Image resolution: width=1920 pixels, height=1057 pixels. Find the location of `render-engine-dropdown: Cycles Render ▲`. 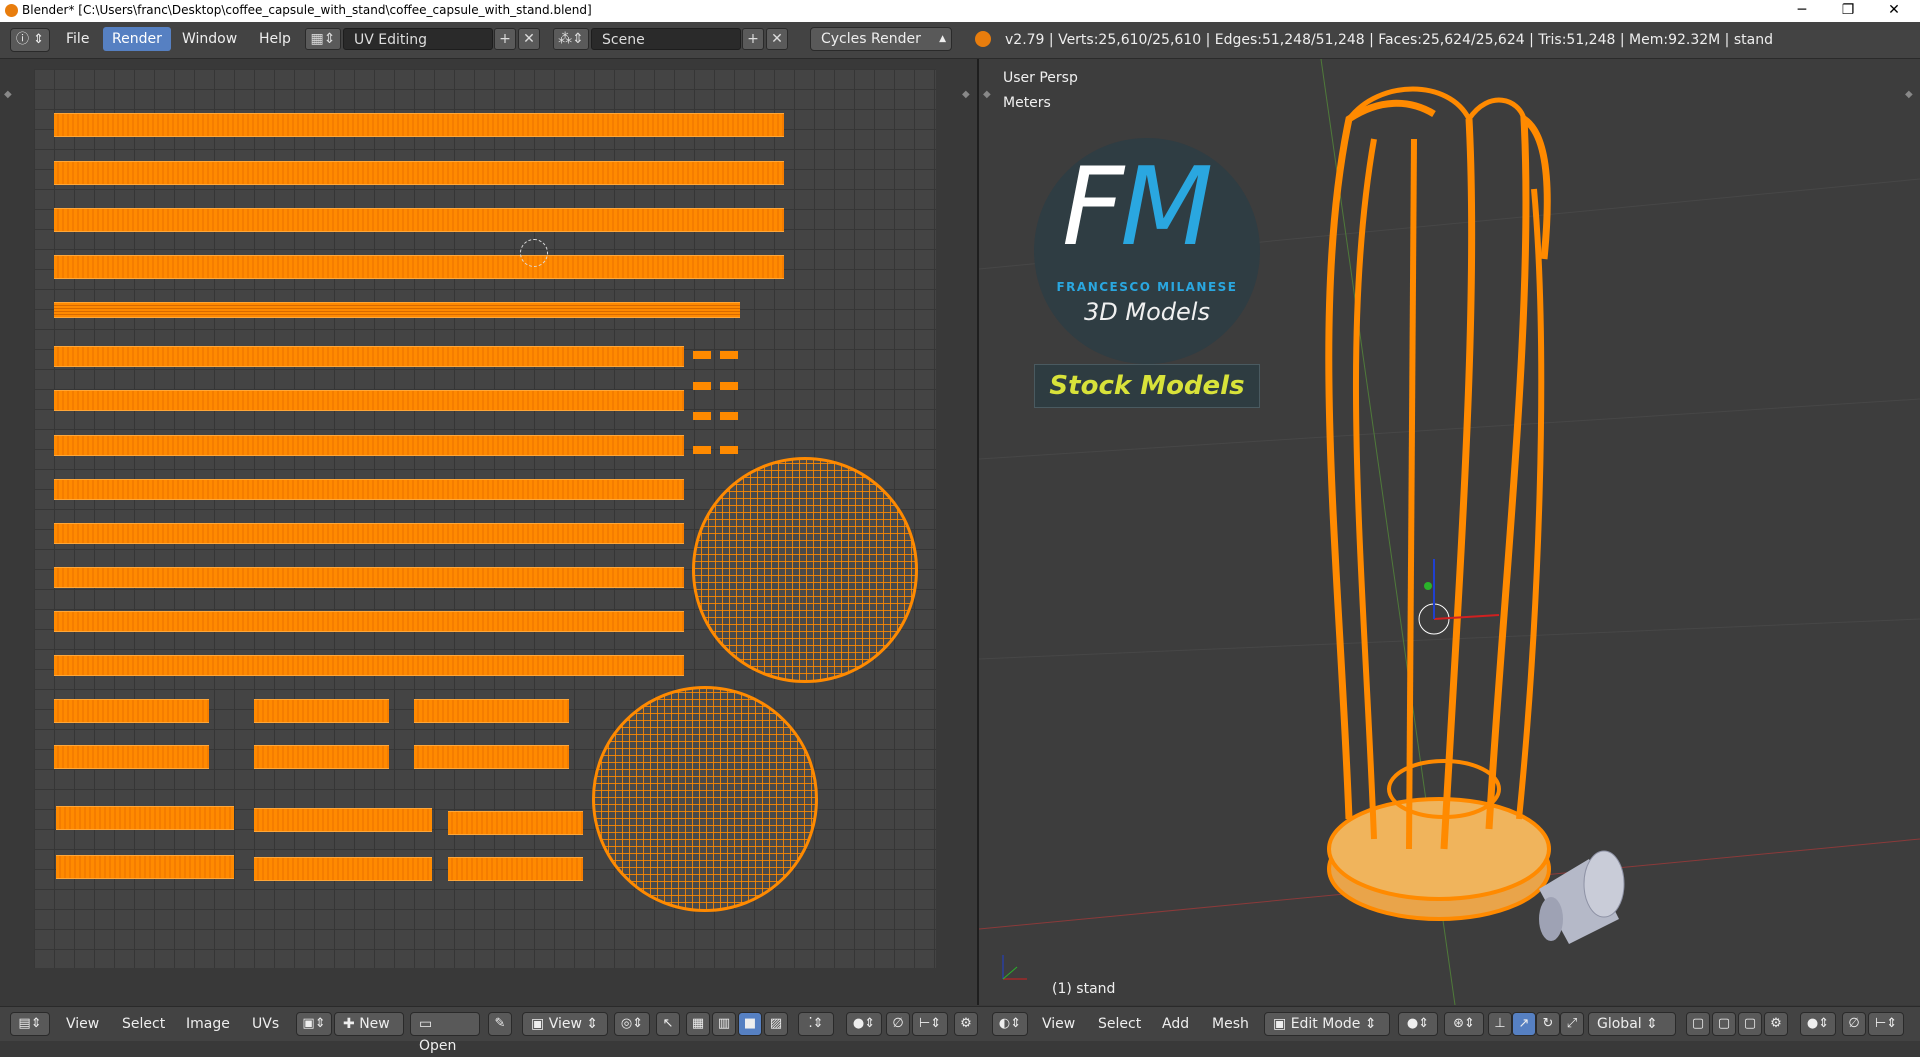

render-engine-dropdown: Cycles Render ▲ is located at coordinates (881, 39).